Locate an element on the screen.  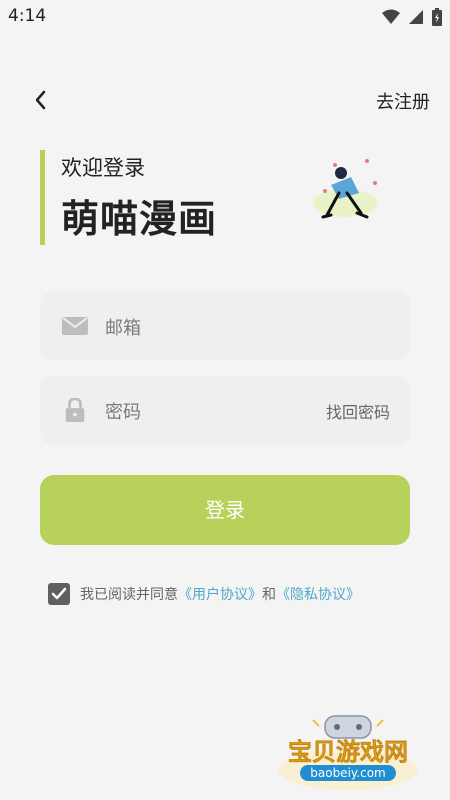
reading-person-illustration is located at coordinates (345, 189).